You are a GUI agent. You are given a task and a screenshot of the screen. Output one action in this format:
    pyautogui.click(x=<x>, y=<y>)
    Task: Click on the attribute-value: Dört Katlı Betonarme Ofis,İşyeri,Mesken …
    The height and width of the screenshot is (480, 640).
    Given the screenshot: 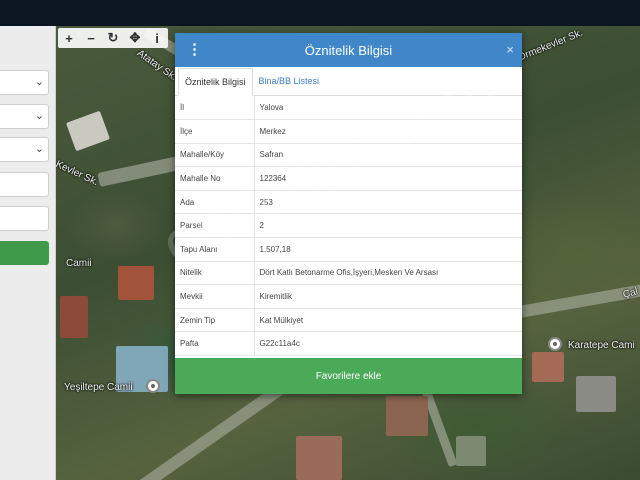 What is the action you would take?
    pyautogui.click(x=388, y=273)
    